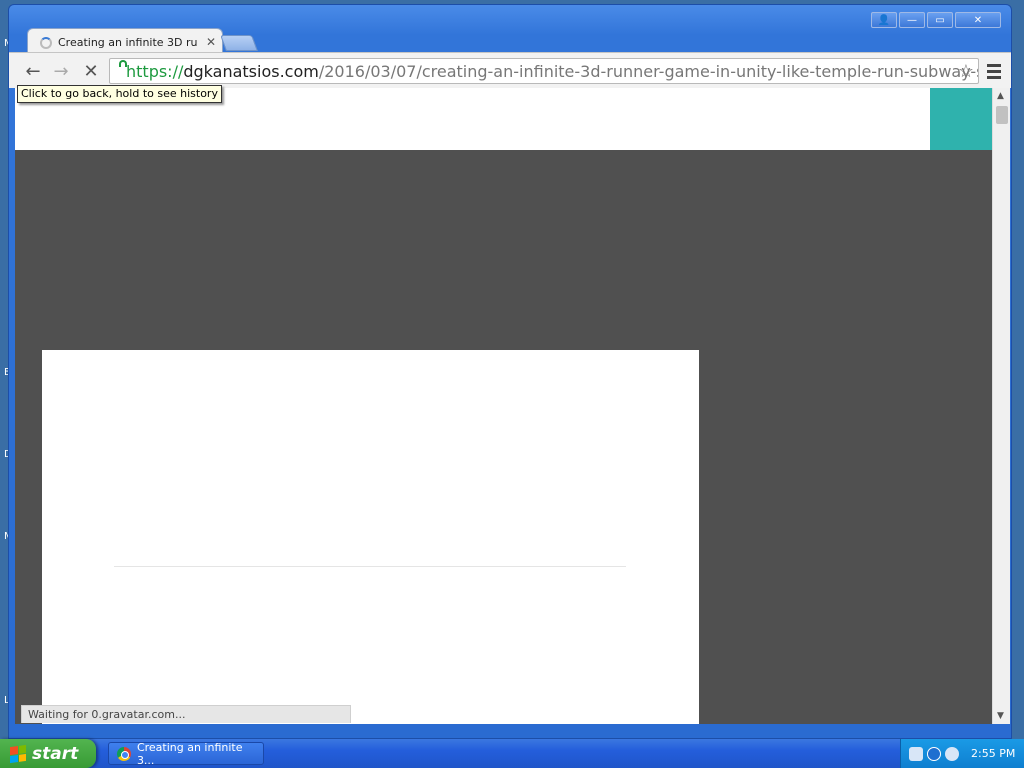  Describe the element at coordinates (119, 94) in the screenshot. I see `back-button-tooltip: Click to go back, hold to see history` at that location.